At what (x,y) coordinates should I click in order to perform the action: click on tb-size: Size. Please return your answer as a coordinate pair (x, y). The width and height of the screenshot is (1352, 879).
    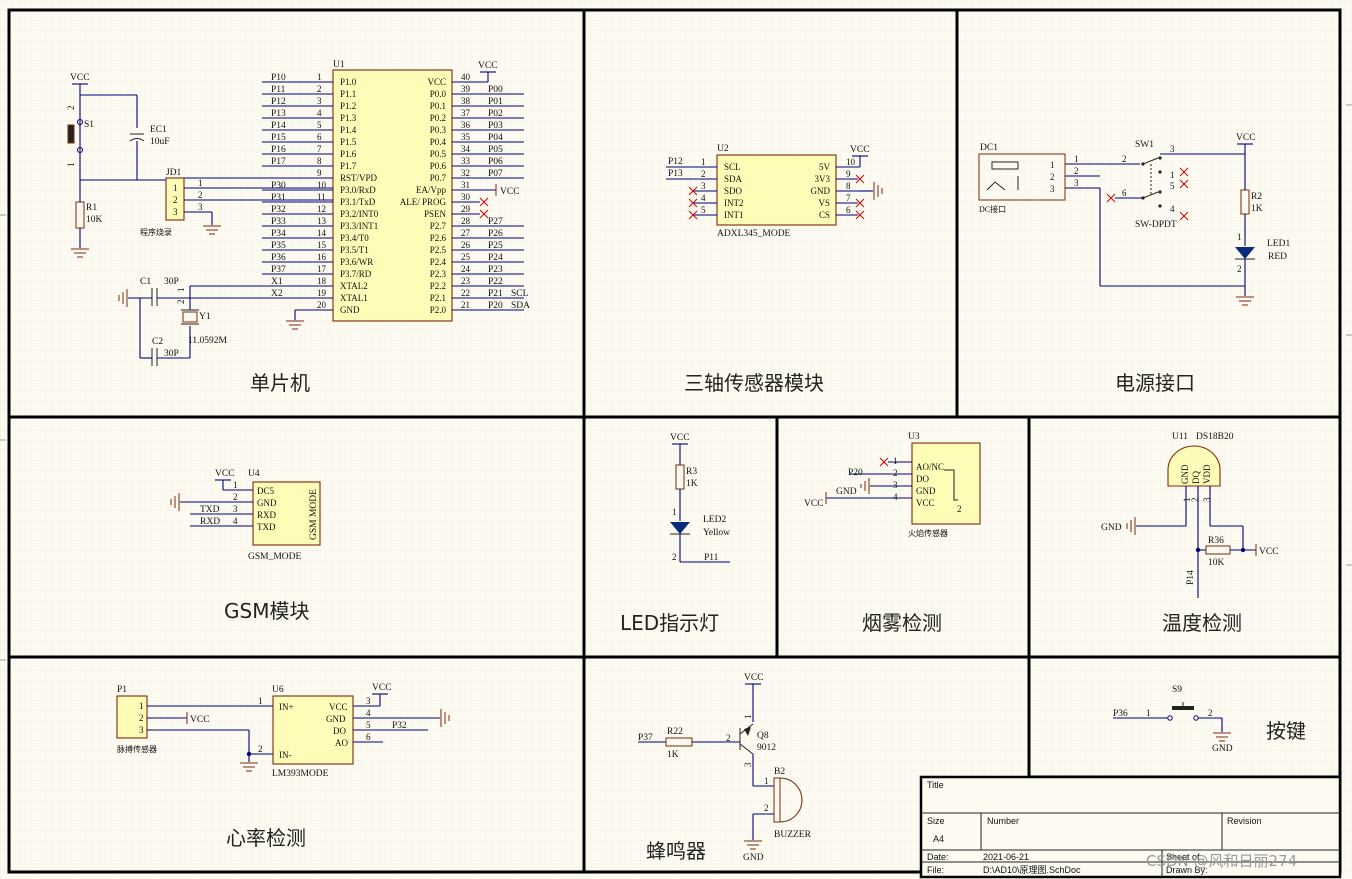
    Looking at the image, I should click on (936, 821).